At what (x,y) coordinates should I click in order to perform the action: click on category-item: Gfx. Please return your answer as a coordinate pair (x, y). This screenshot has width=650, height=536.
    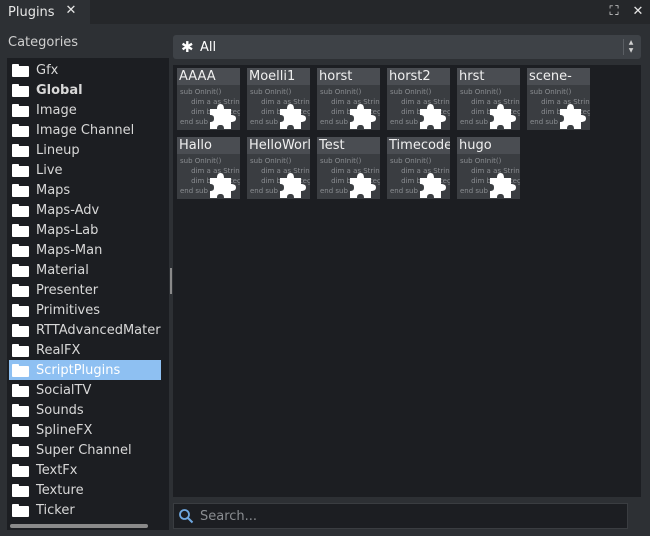
    Looking at the image, I should click on (85, 70).